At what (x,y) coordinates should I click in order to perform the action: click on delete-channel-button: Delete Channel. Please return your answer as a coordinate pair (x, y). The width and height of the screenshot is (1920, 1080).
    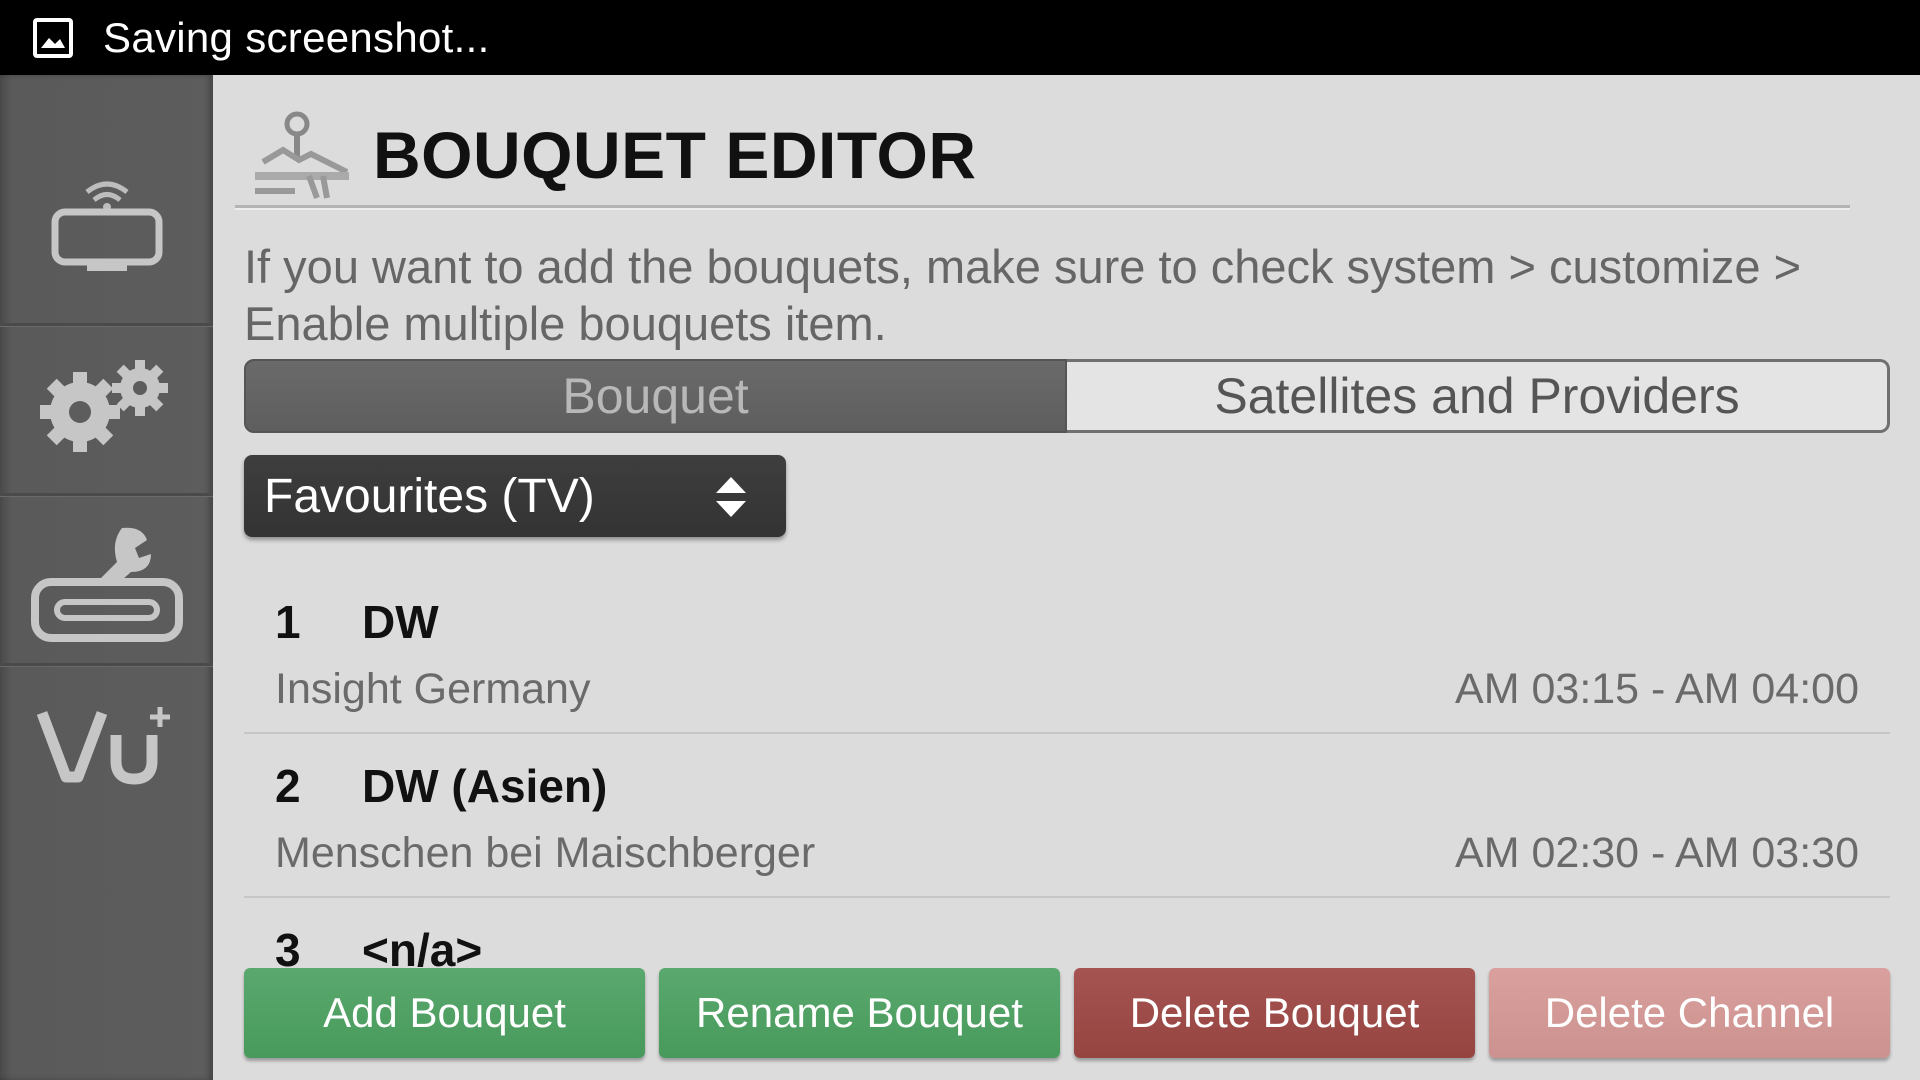
    Looking at the image, I should click on (1689, 1013).